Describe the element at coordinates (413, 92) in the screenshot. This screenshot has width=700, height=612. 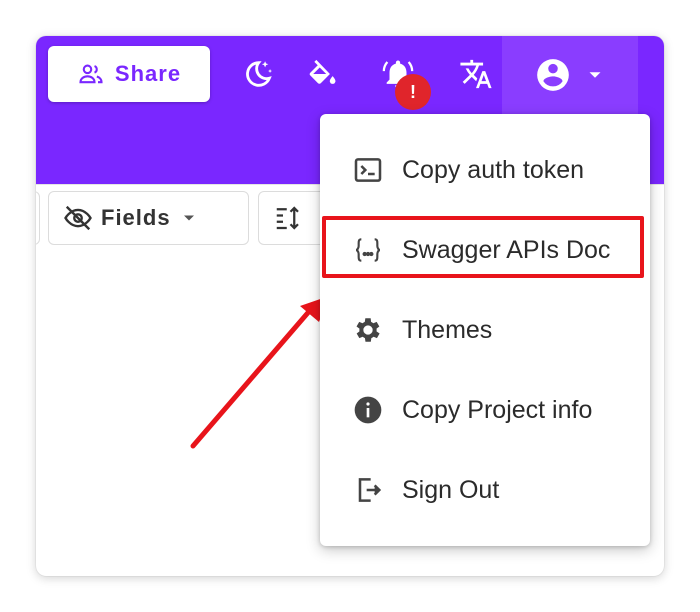
I see `notification-badge: !` at that location.